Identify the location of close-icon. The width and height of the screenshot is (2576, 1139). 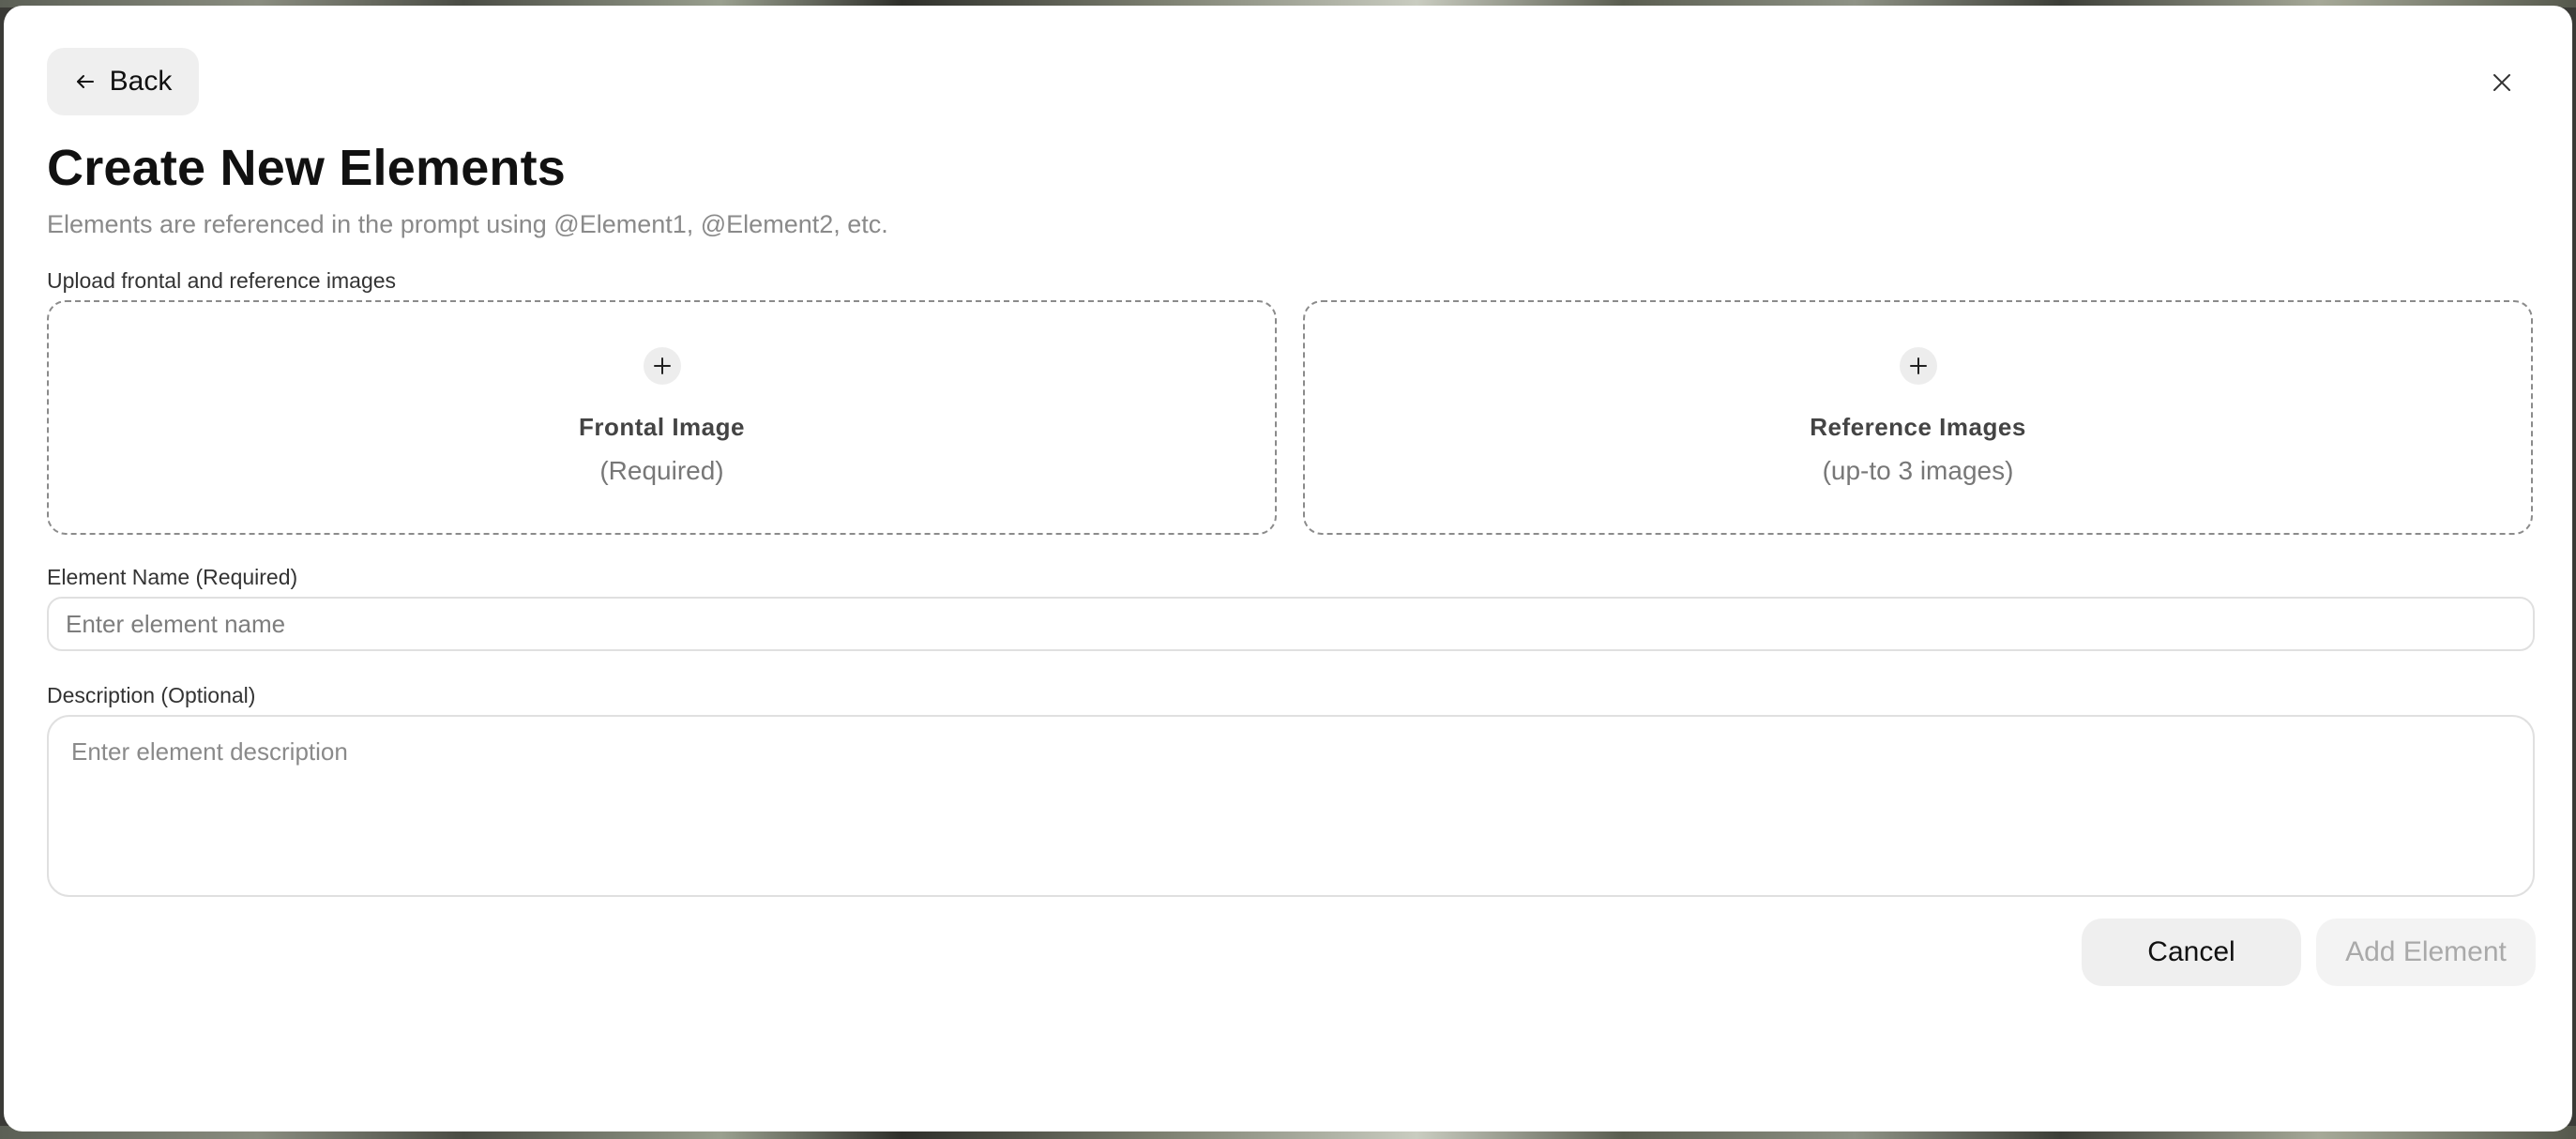
(2501, 82).